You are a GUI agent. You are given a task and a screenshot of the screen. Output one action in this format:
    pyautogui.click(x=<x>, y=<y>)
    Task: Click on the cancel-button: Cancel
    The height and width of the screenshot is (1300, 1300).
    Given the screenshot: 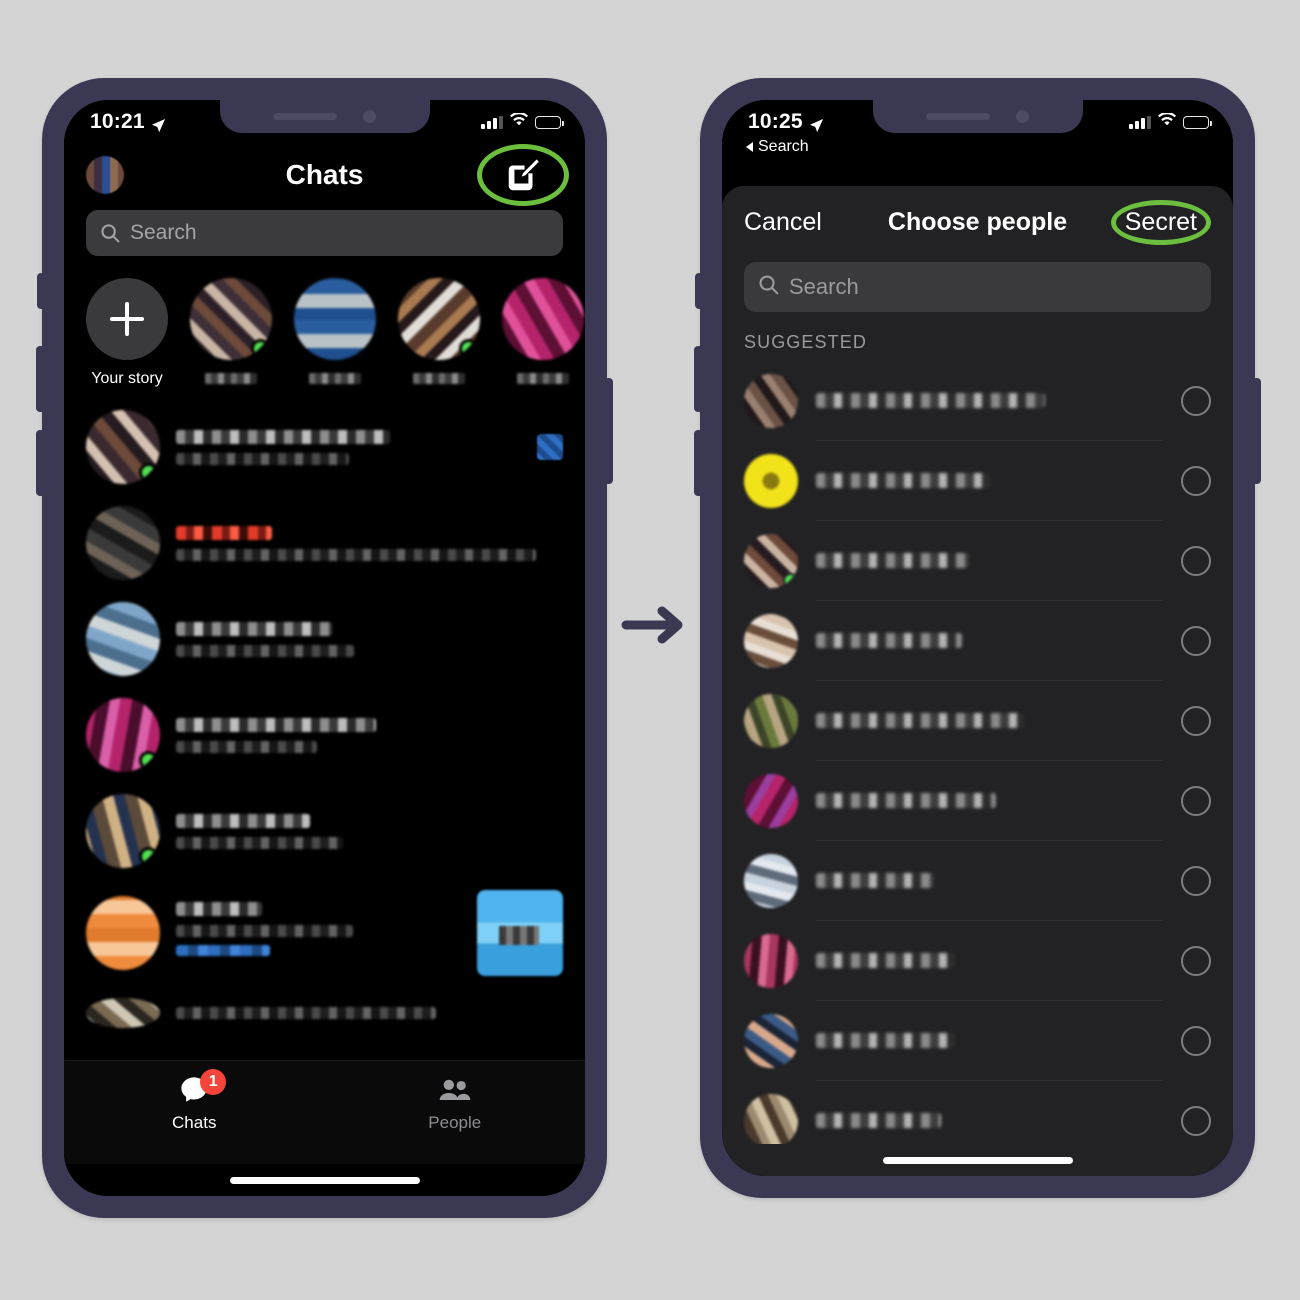 What is the action you would take?
    pyautogui.click(x=783, y=222)
    